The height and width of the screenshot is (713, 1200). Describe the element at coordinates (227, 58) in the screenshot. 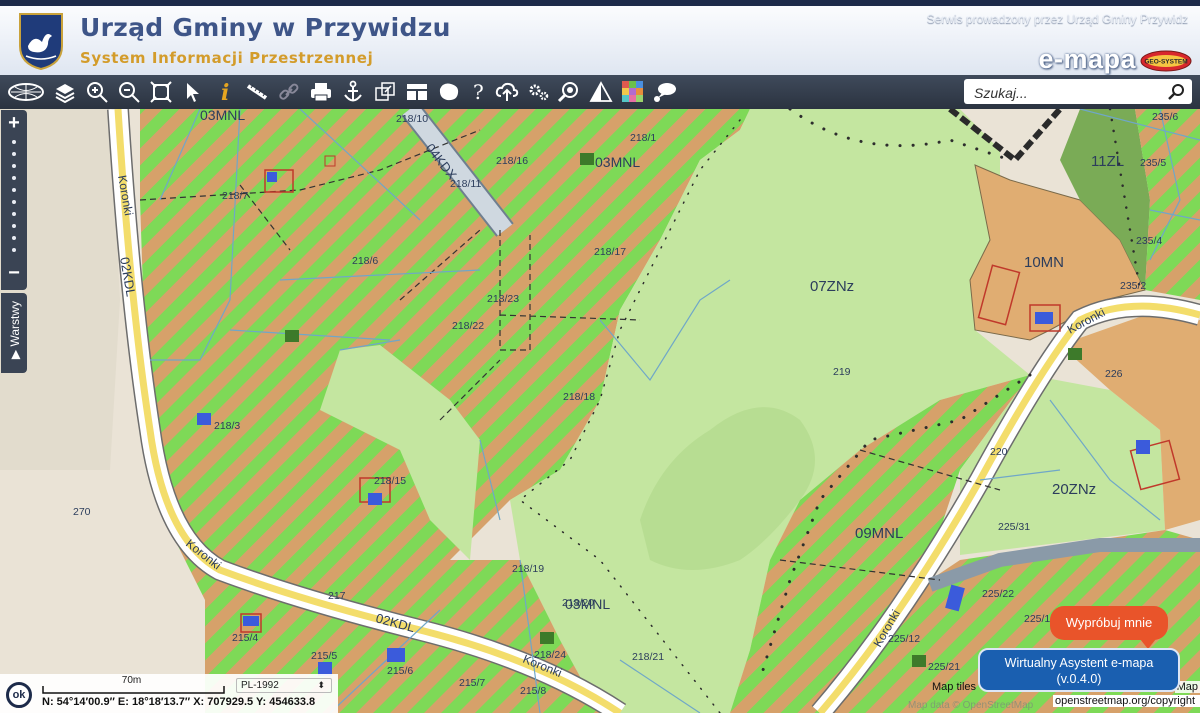

I see `page-subtitle: System Informacji Przestrzennej` at that location.